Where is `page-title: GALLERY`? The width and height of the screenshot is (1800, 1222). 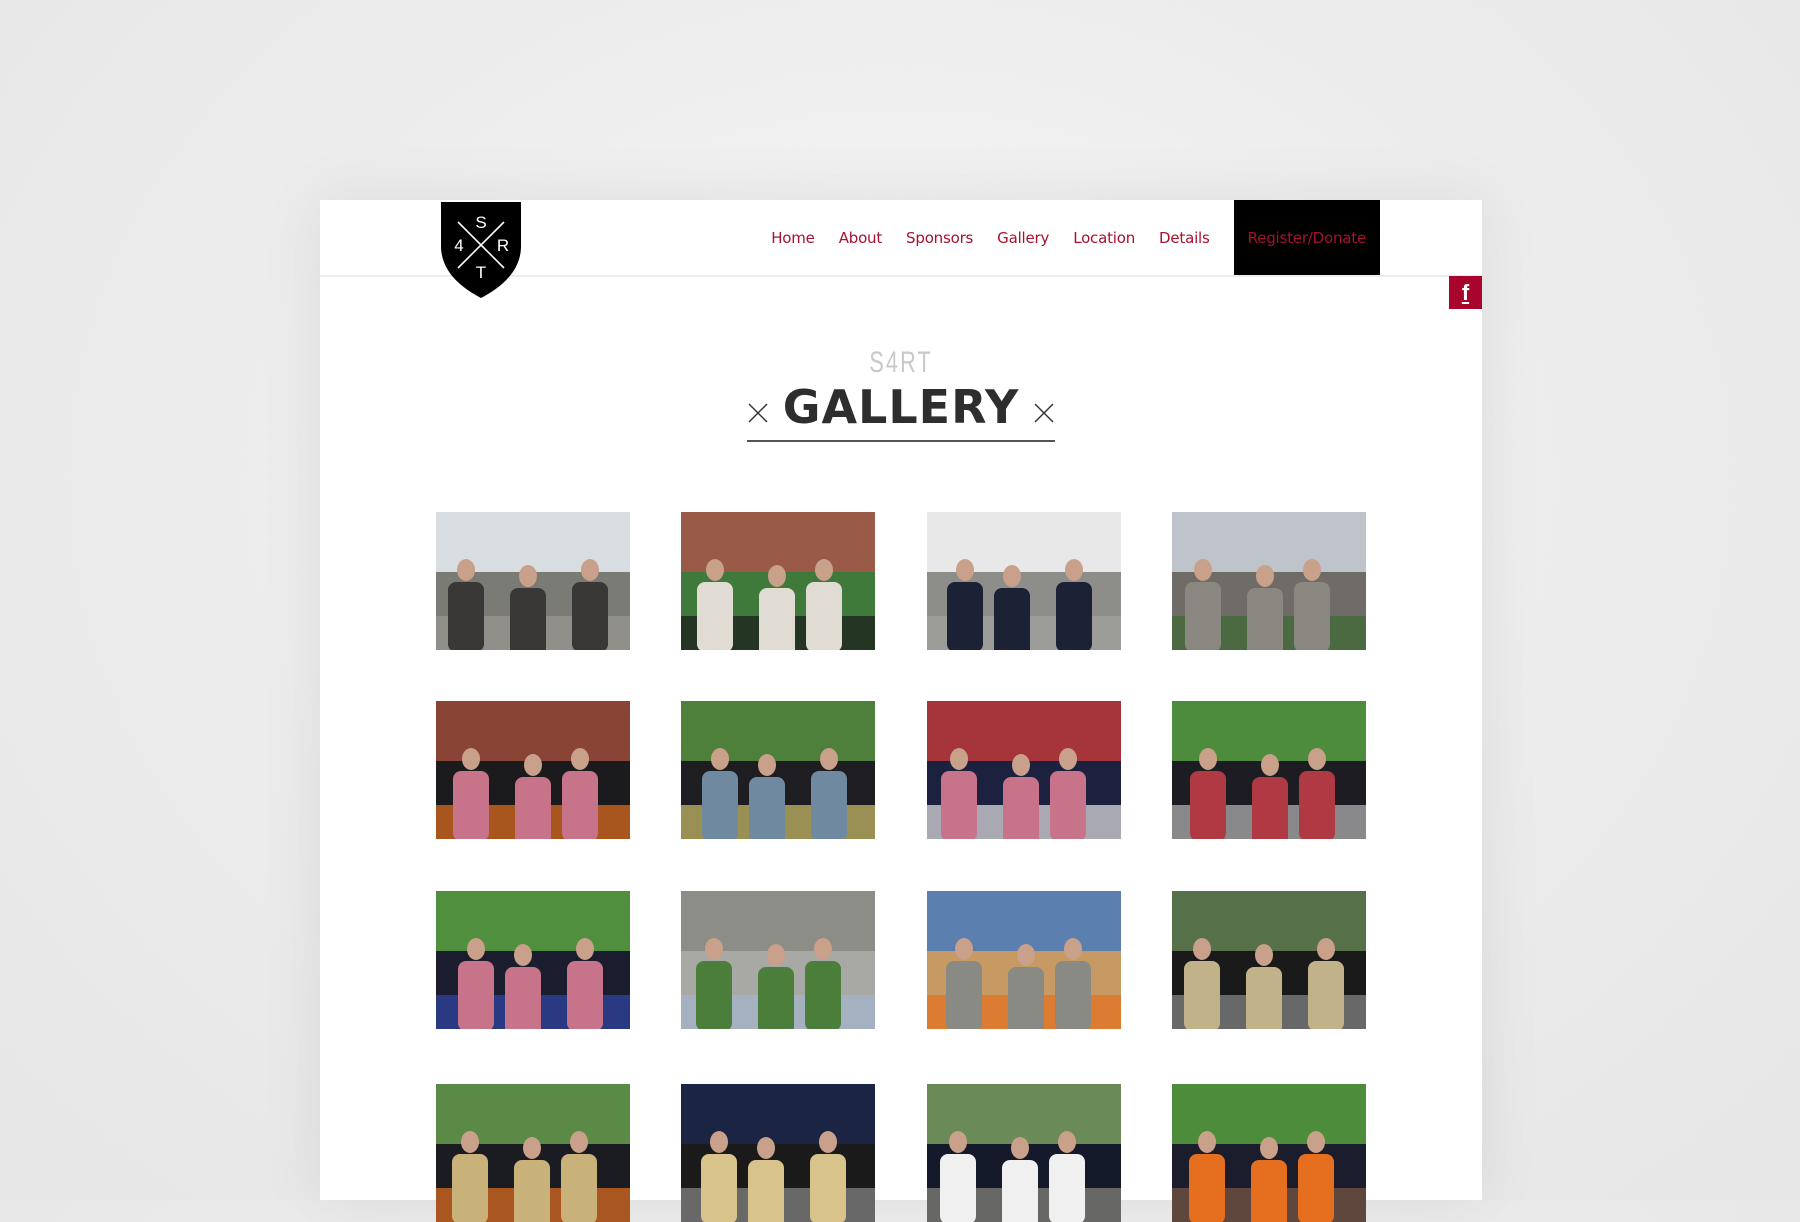 page-title: GALLERY is located at coordinates (901, 407).